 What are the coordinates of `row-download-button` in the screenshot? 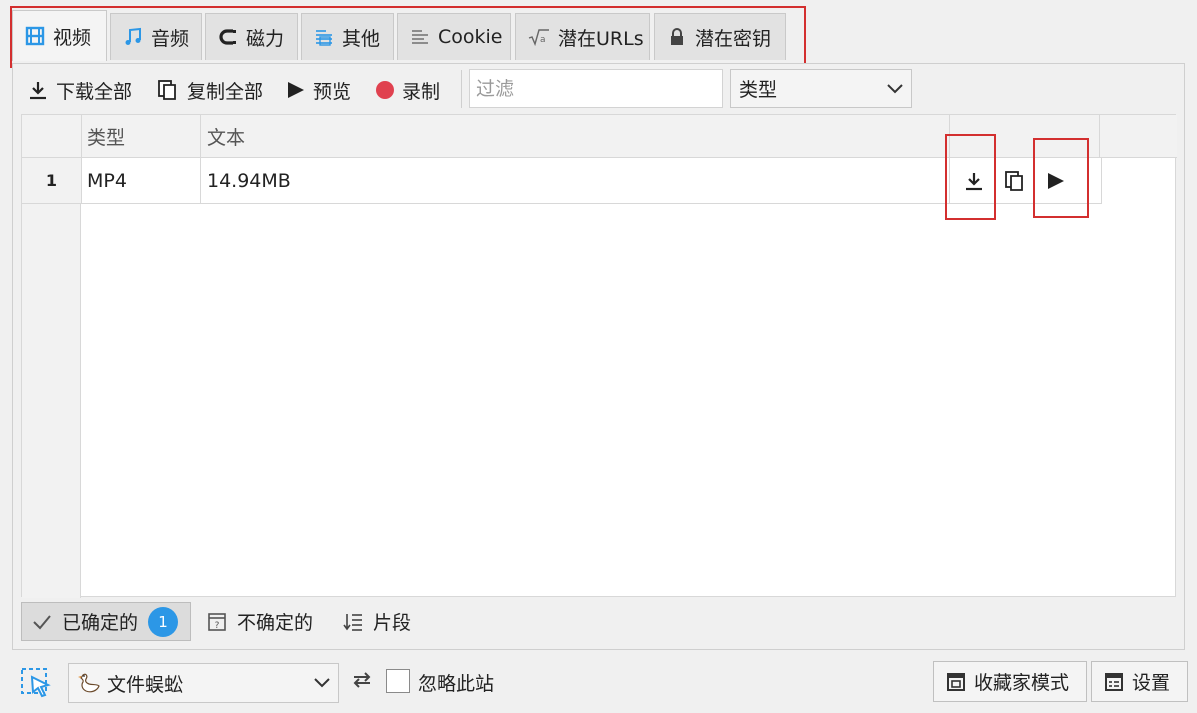 It's located at (974, 181).